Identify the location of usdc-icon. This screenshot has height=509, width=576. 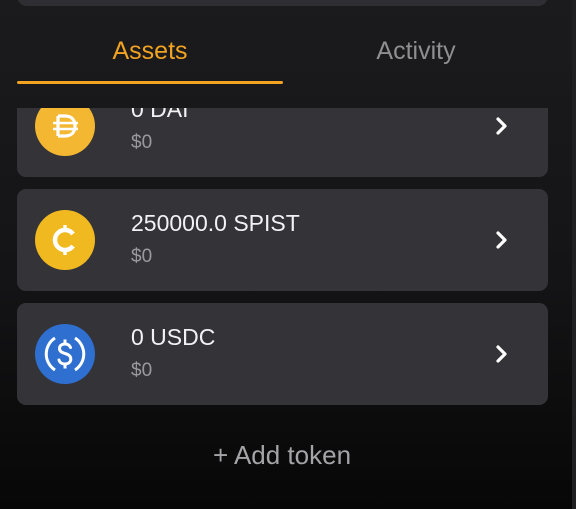
(65, 354).